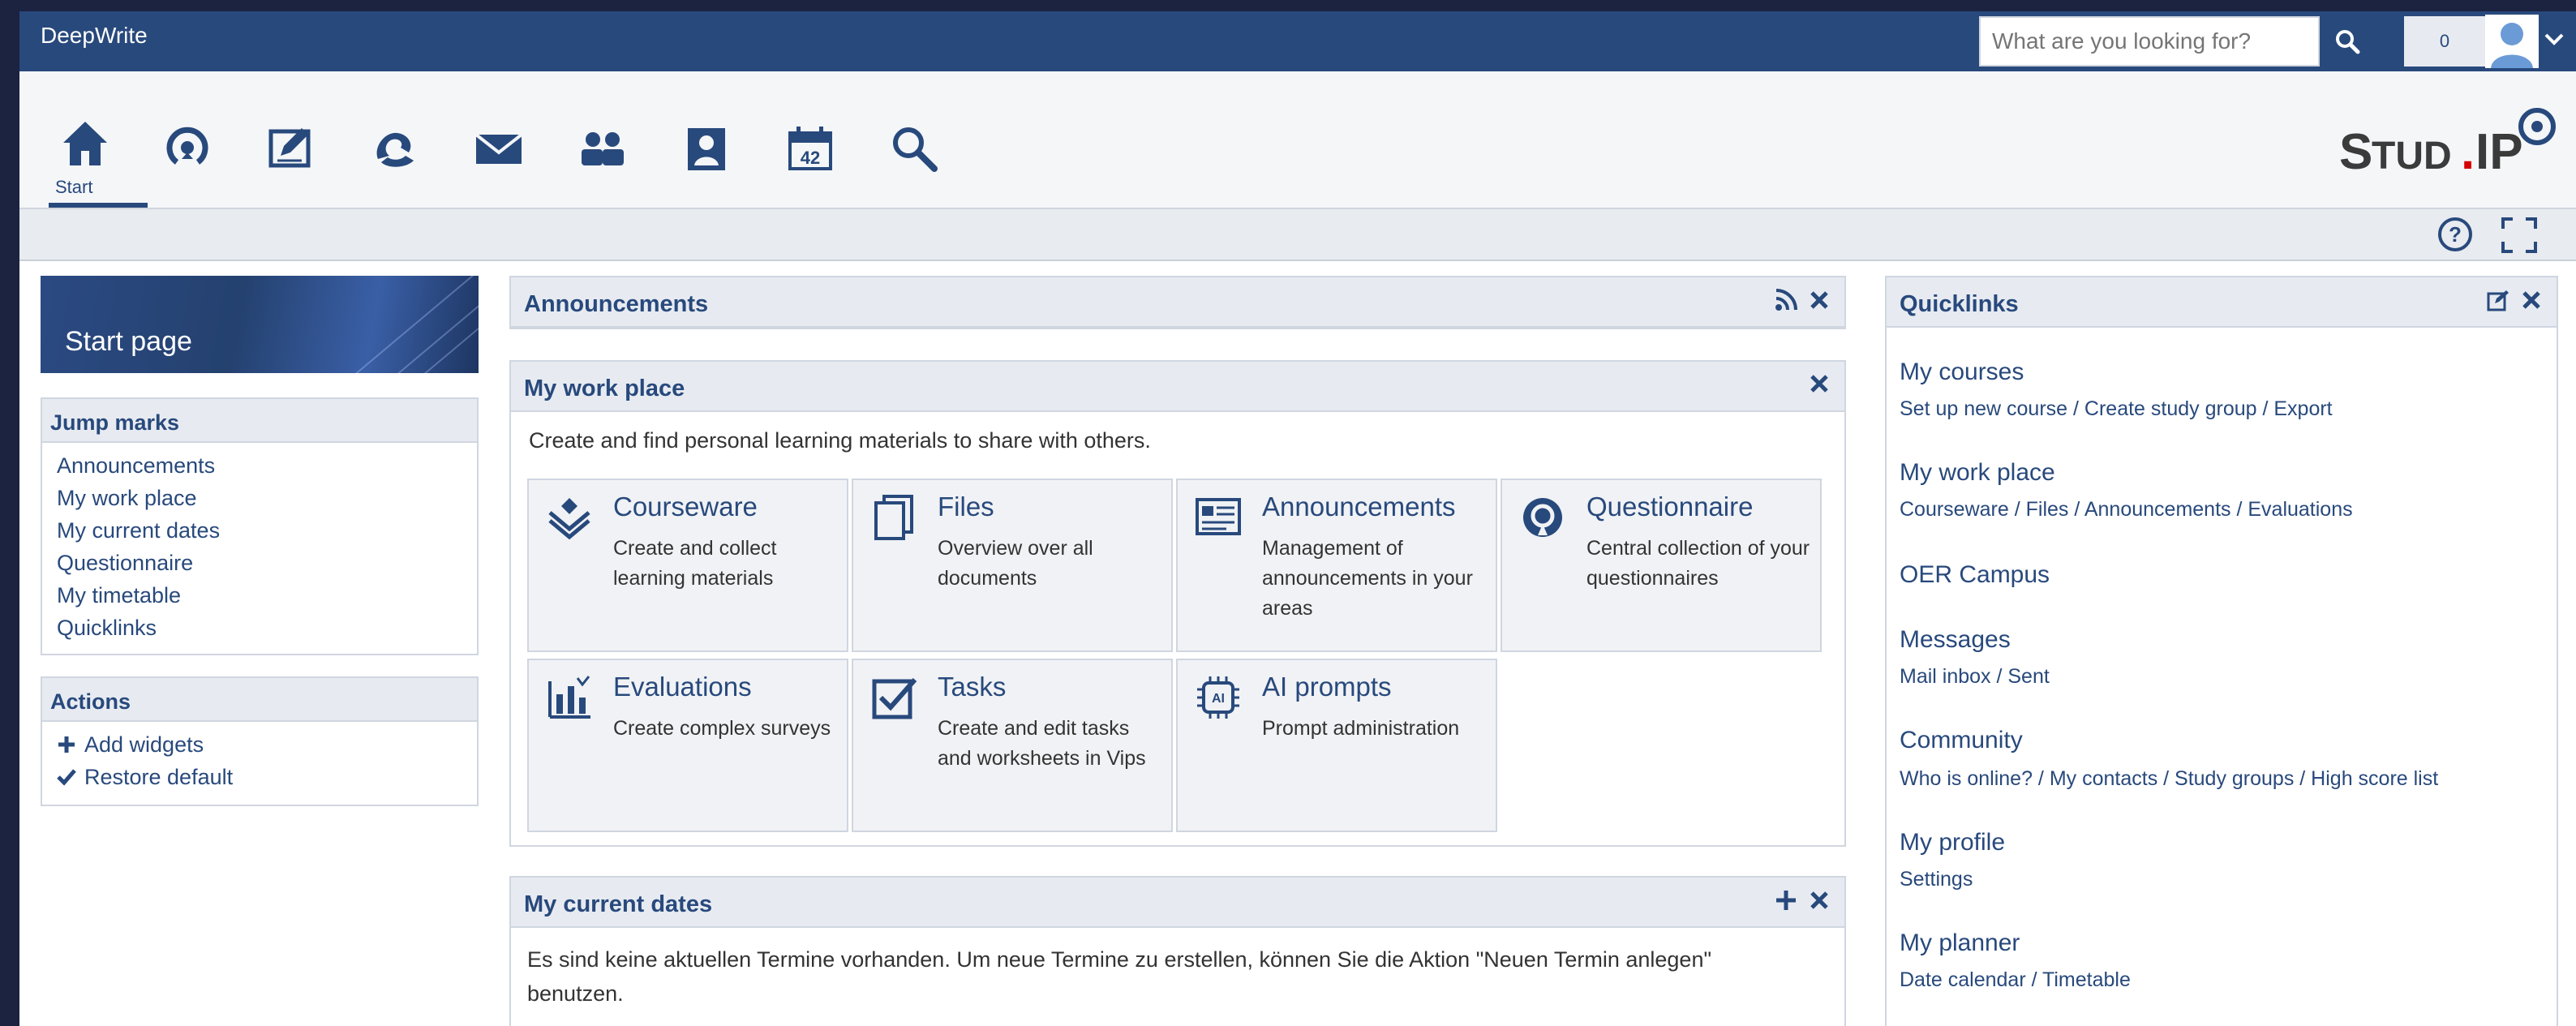 This screenshot has height=1026, width=2576. What do you see at coordinates (73, 187) in the screenshot?
I see `nav-home-label: Start` at bounding box center [73, 187].